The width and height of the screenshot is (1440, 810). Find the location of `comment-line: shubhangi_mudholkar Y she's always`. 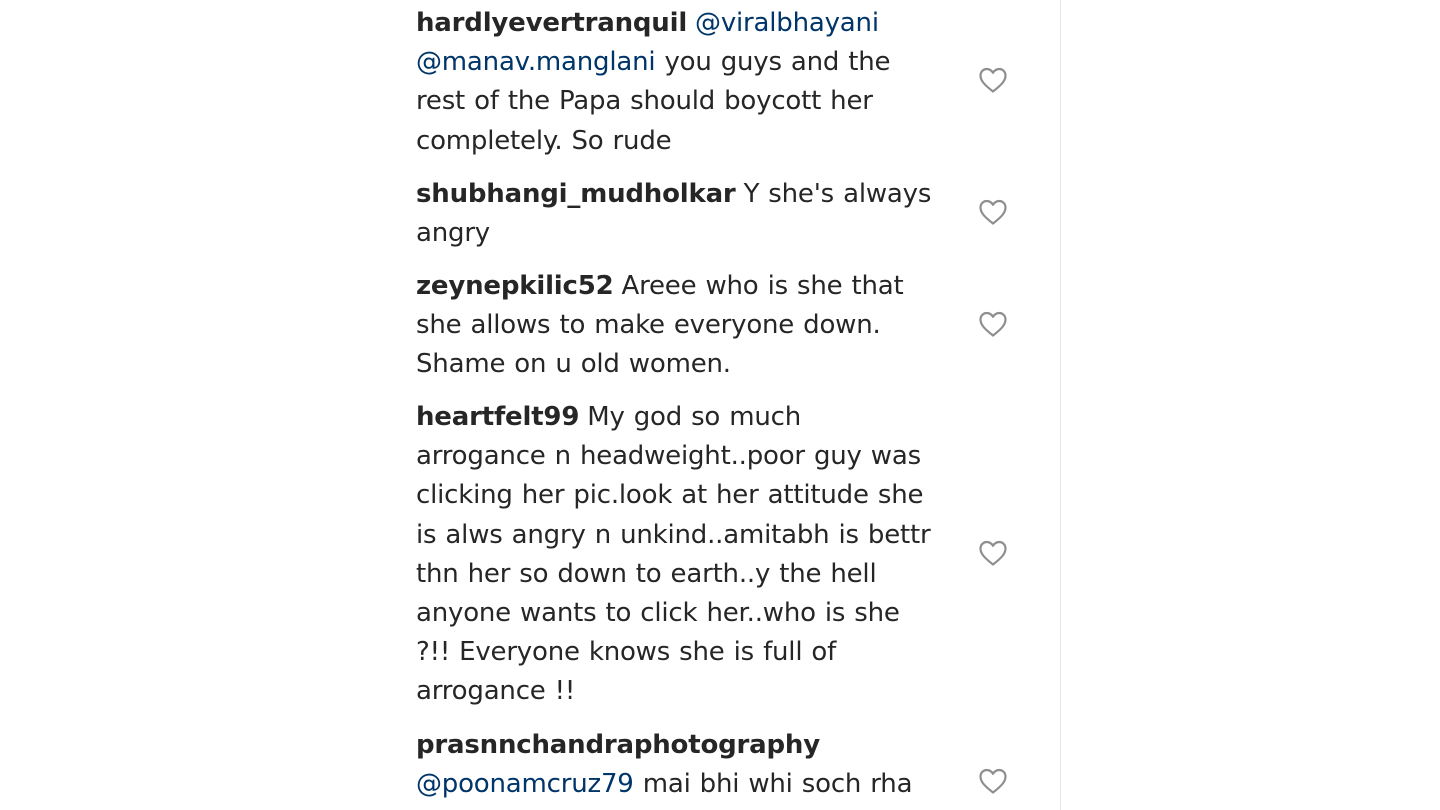

comment-line: shubhangi_mudholkar Y she's always is located at coordinates (696, 194).